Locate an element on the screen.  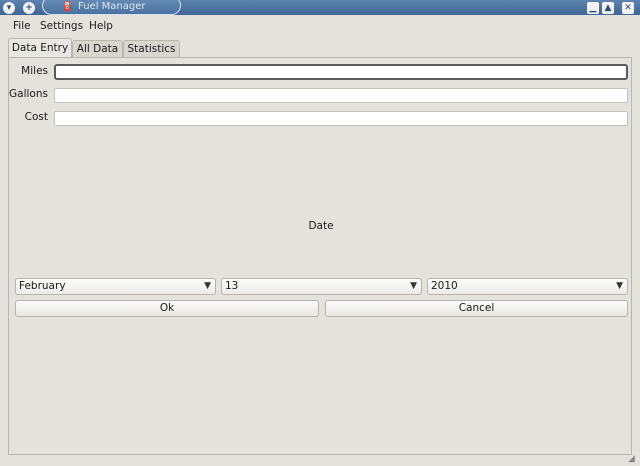
miles-input is located at coordinates (341, 72).